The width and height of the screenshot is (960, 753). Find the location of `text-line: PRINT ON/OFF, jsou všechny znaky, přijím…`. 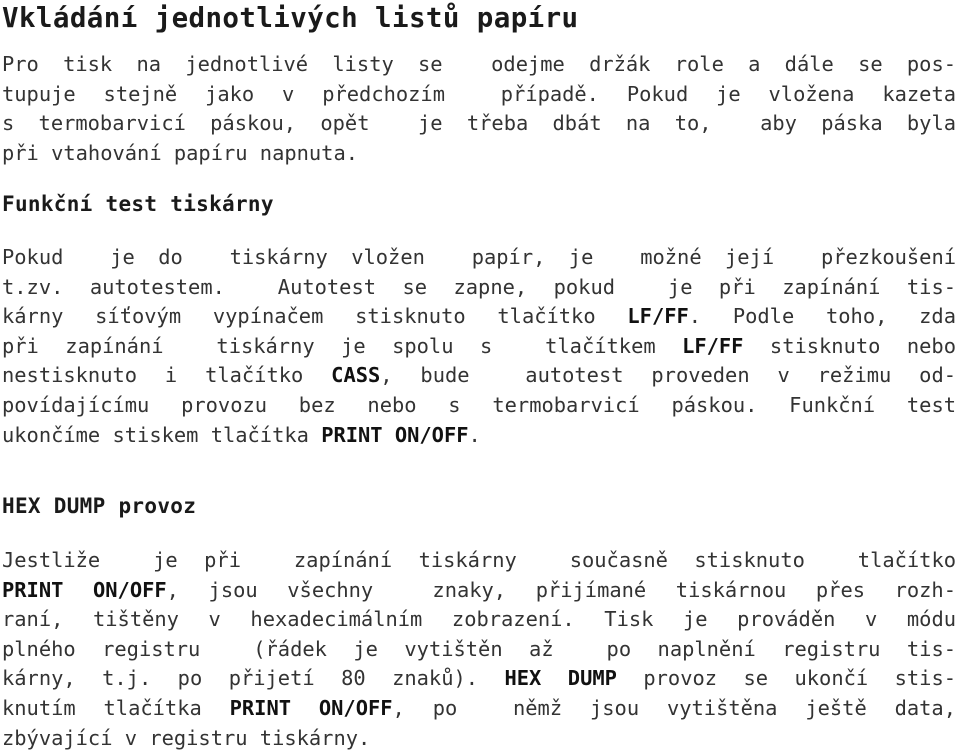

text-line: PRINT ON/OFF, jsou všechny znaky, přijím… is located at coordinates (479, 591).